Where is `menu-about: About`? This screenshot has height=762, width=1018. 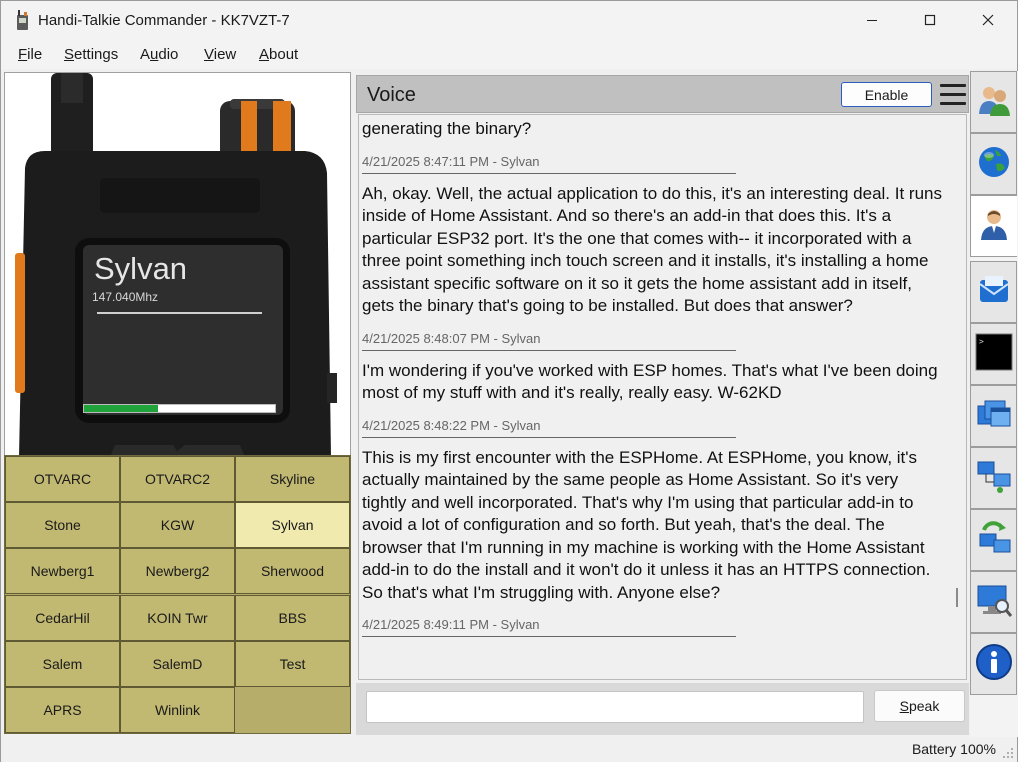 menu-about: About is located at coordinates (278, 54).